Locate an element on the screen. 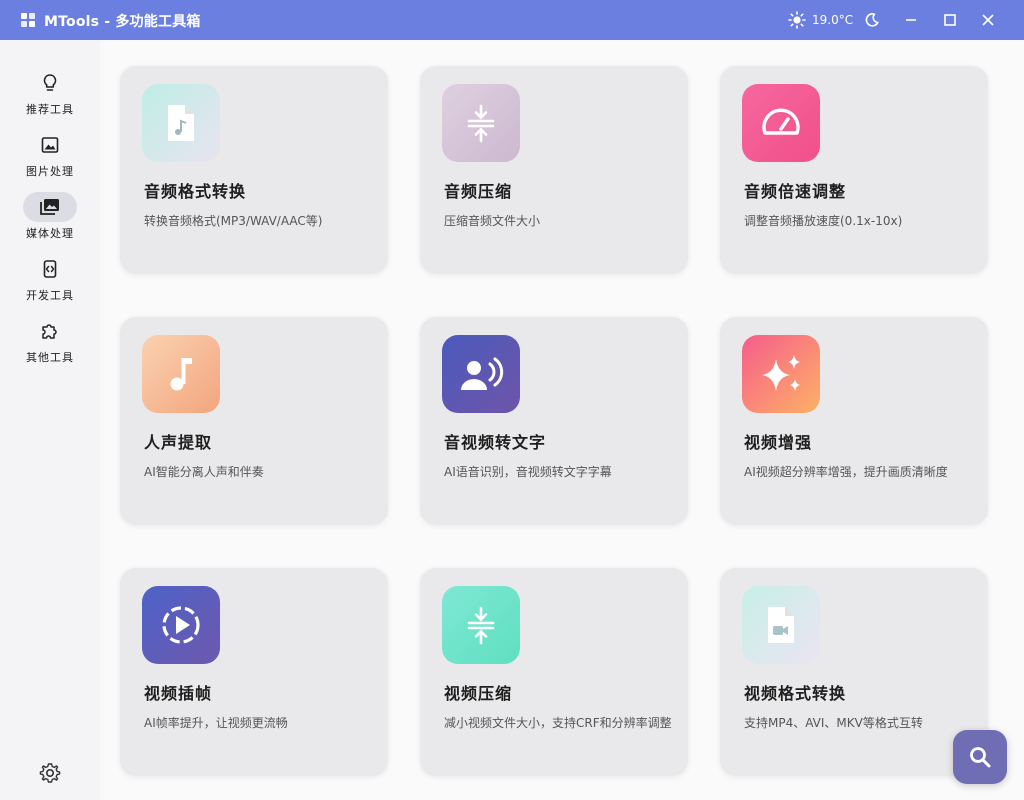 The height and width of the screenshot is (800, 1024). audio-file-icon is located at coordinates (181, 123).